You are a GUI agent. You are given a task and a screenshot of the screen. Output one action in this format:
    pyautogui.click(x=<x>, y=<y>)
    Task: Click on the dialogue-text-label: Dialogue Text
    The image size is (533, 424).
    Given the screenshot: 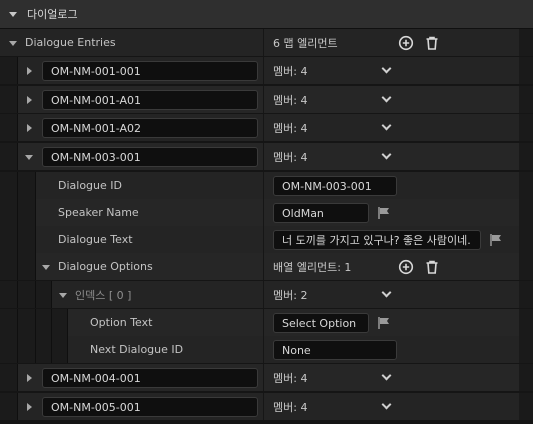 What is the action you would take?
    pyautogui.click(x=95, y=239)
    